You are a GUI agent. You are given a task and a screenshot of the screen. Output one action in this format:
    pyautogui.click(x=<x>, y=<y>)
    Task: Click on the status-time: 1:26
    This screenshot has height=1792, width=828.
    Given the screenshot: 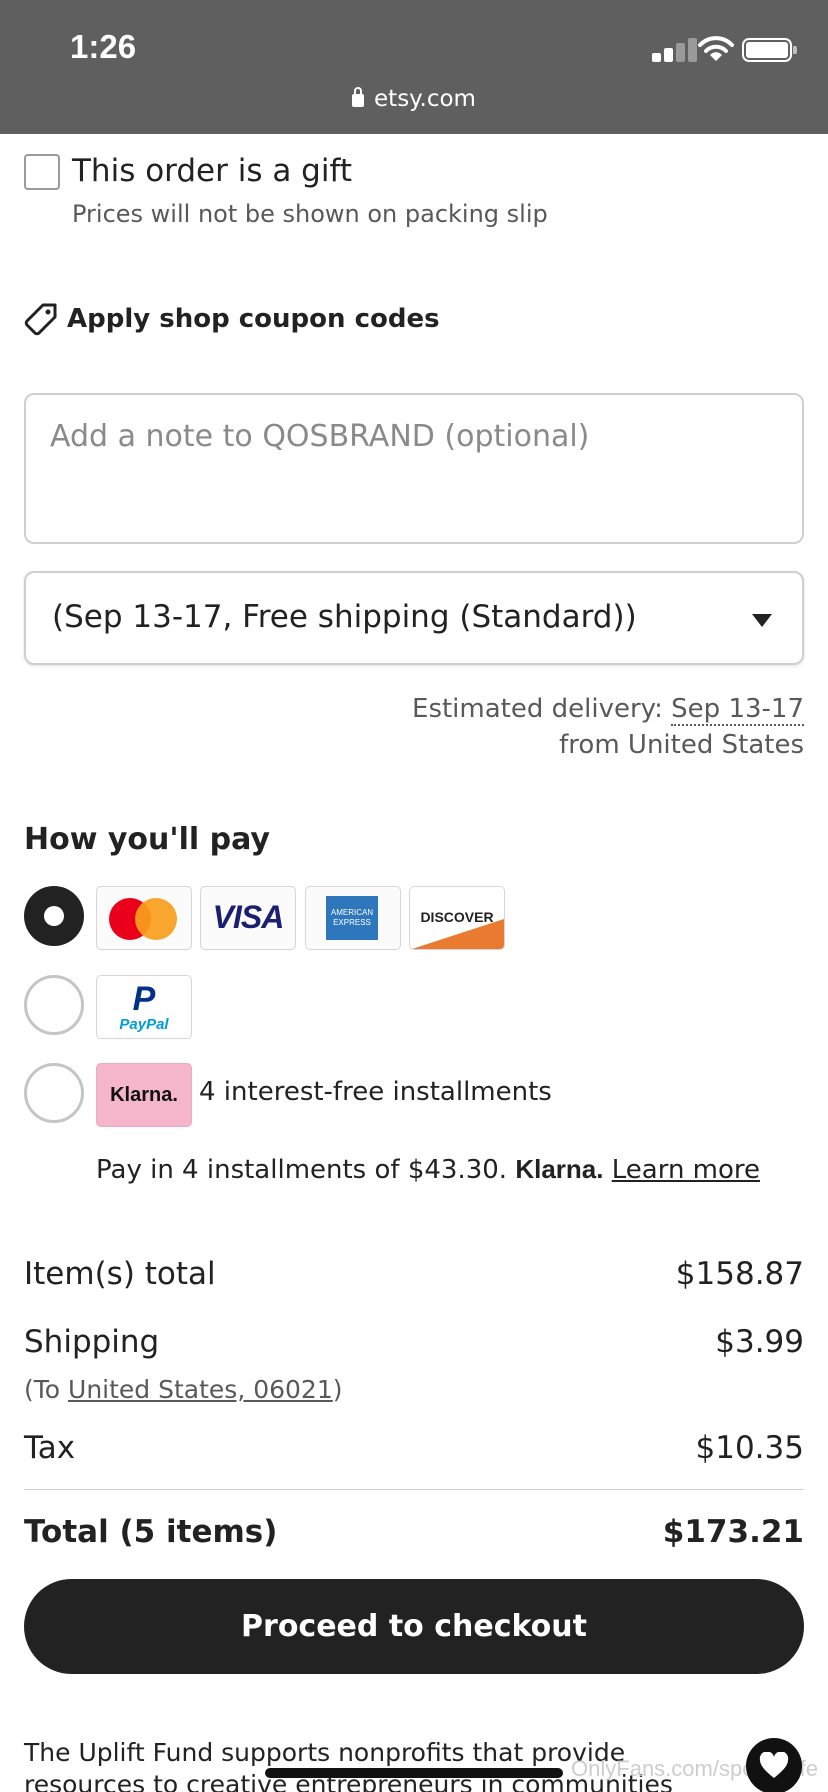 What is the action you would take?
    pyautogui.click(x=103, y=46)
    